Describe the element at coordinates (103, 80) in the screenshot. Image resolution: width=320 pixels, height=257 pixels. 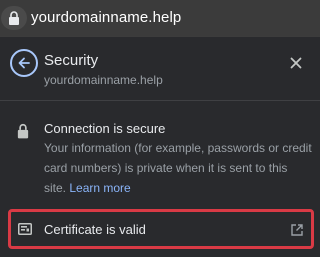
I see `panel-subtitle: yourdomainname.help` at that location.